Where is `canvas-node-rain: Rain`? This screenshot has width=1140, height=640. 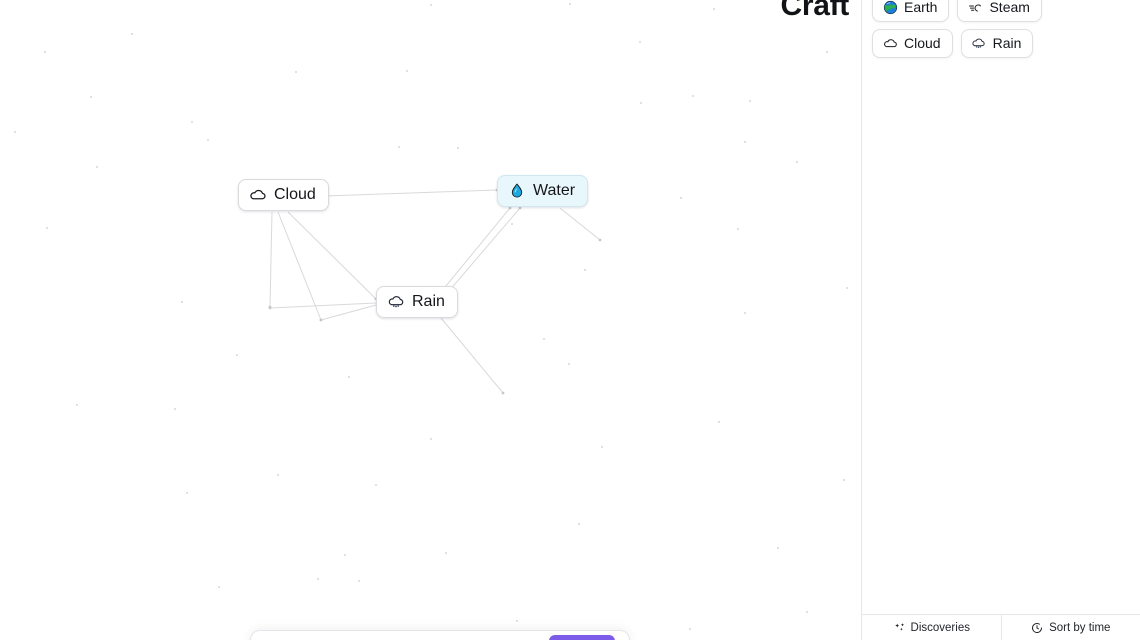
canvas-node-rain: Rain is located at coordinates (417, 302).